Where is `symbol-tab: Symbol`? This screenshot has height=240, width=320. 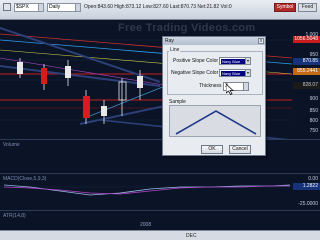 symbol-tab: Symbol is located at coordinates (285, 7).